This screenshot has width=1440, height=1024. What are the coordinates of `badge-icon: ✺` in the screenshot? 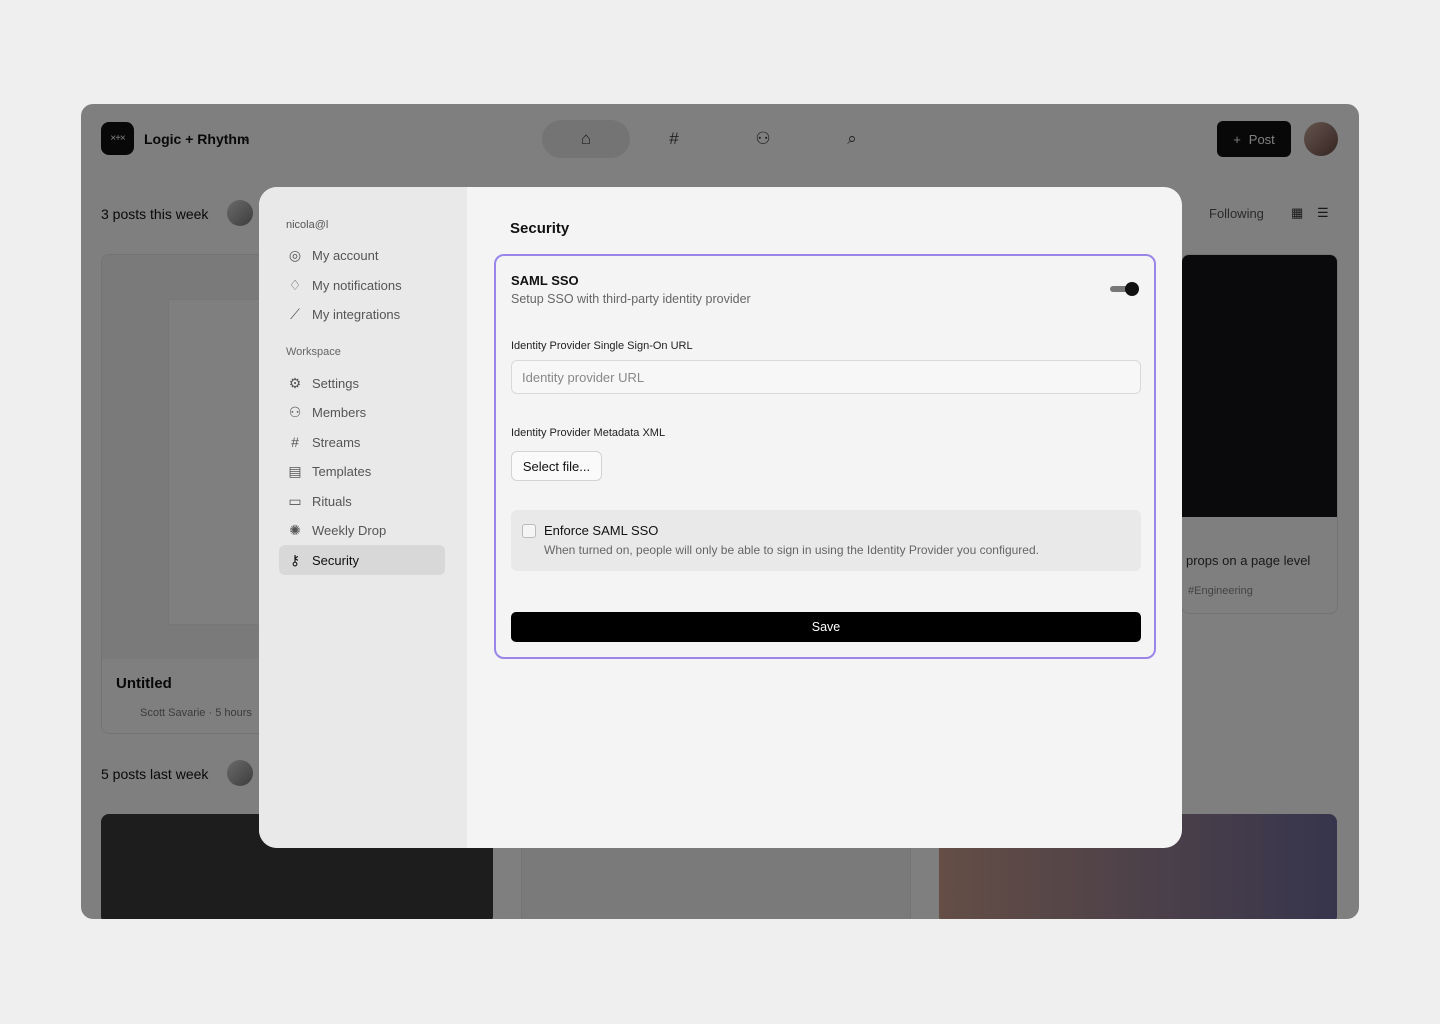 It's located at (295, 529).